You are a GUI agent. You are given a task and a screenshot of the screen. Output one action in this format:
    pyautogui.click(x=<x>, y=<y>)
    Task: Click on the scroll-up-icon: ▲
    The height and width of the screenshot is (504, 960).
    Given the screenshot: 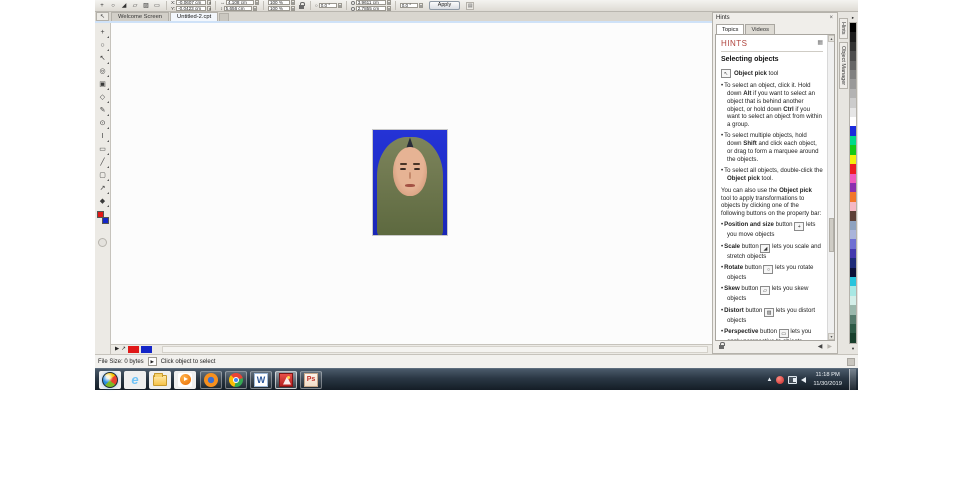 What is the action you would take?
    pyautogui.click(x=831, y=38)
    